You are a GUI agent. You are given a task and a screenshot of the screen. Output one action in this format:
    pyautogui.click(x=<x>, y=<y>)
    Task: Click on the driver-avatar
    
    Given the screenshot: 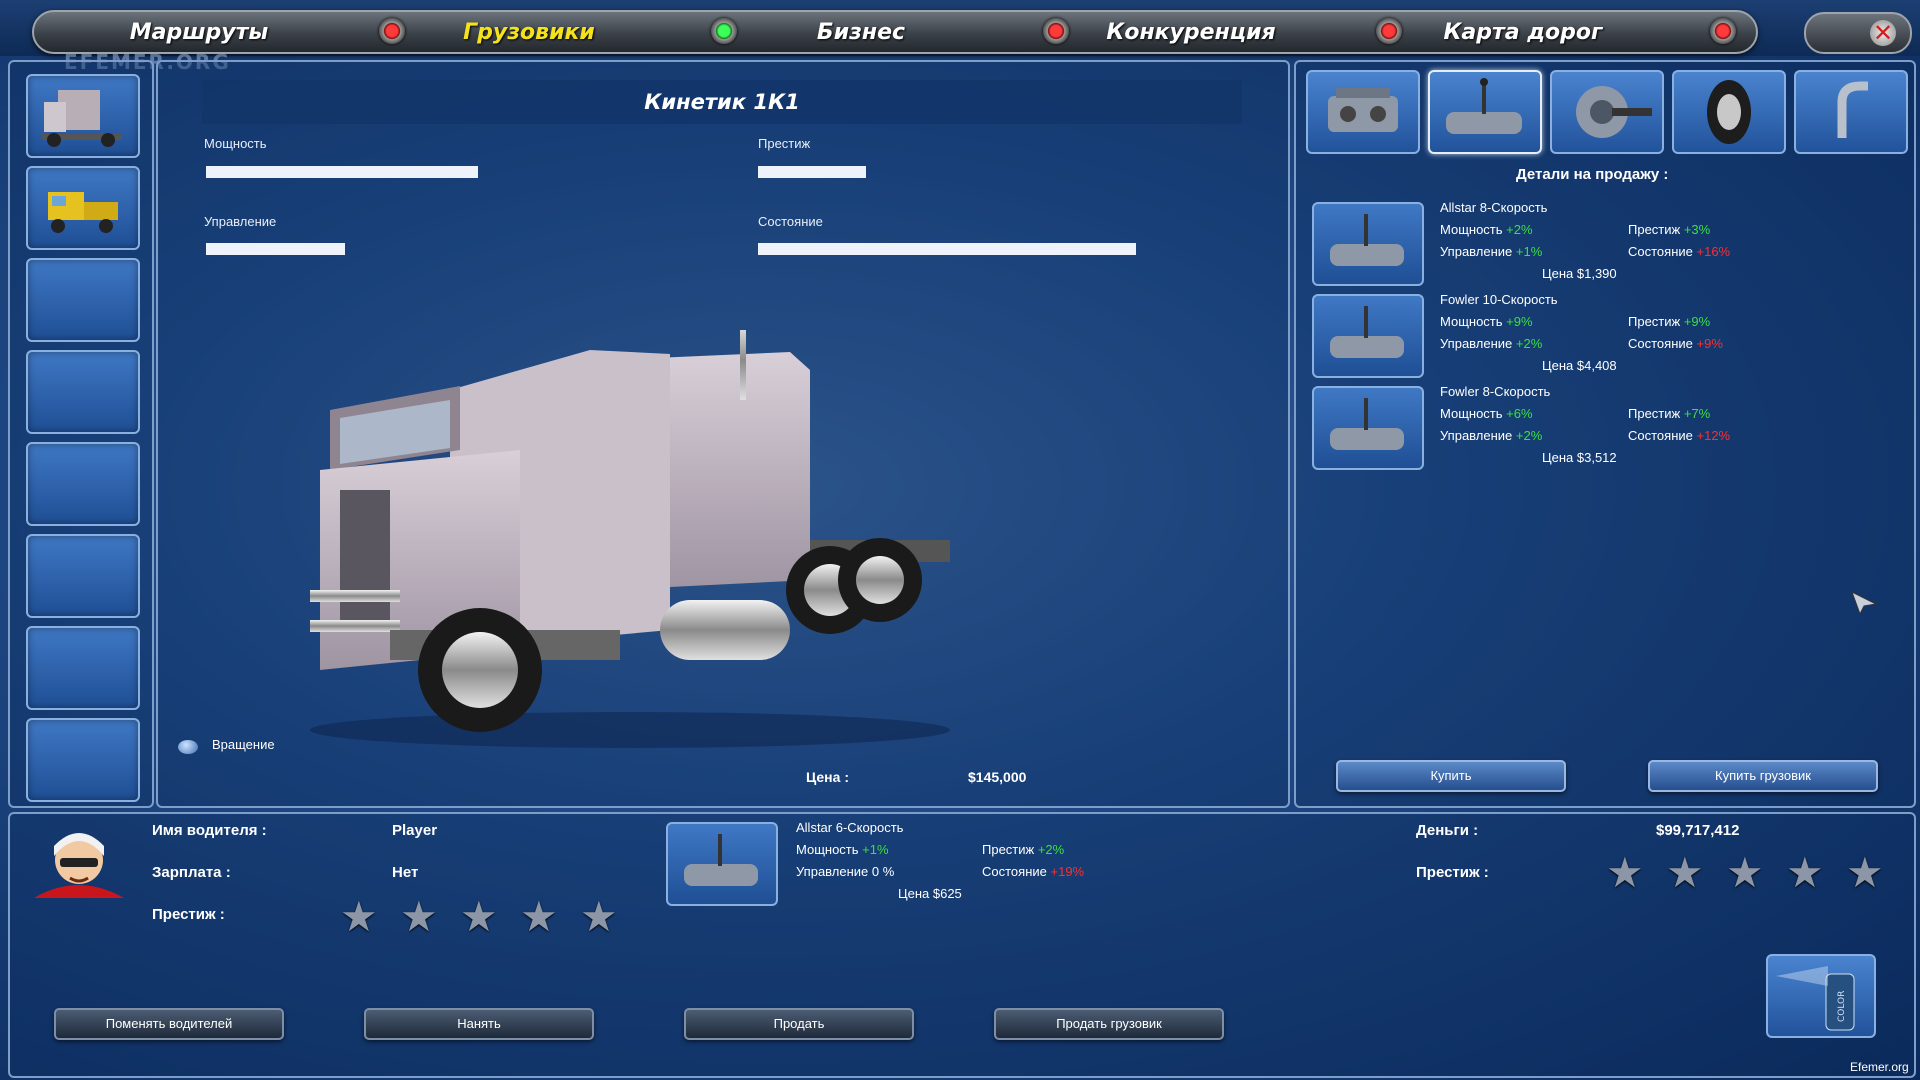 What is the action you would take?
    pyautogui.click(x=79, y=865)
    